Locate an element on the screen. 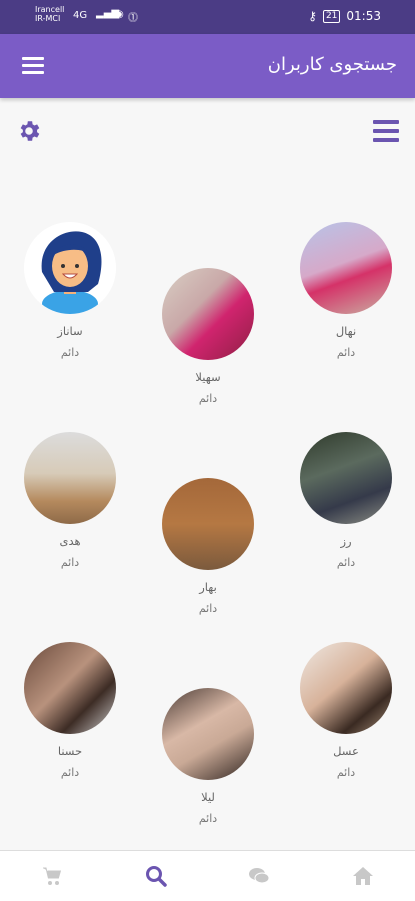  user-name: سهیلا is located at coordinates (208, 377).